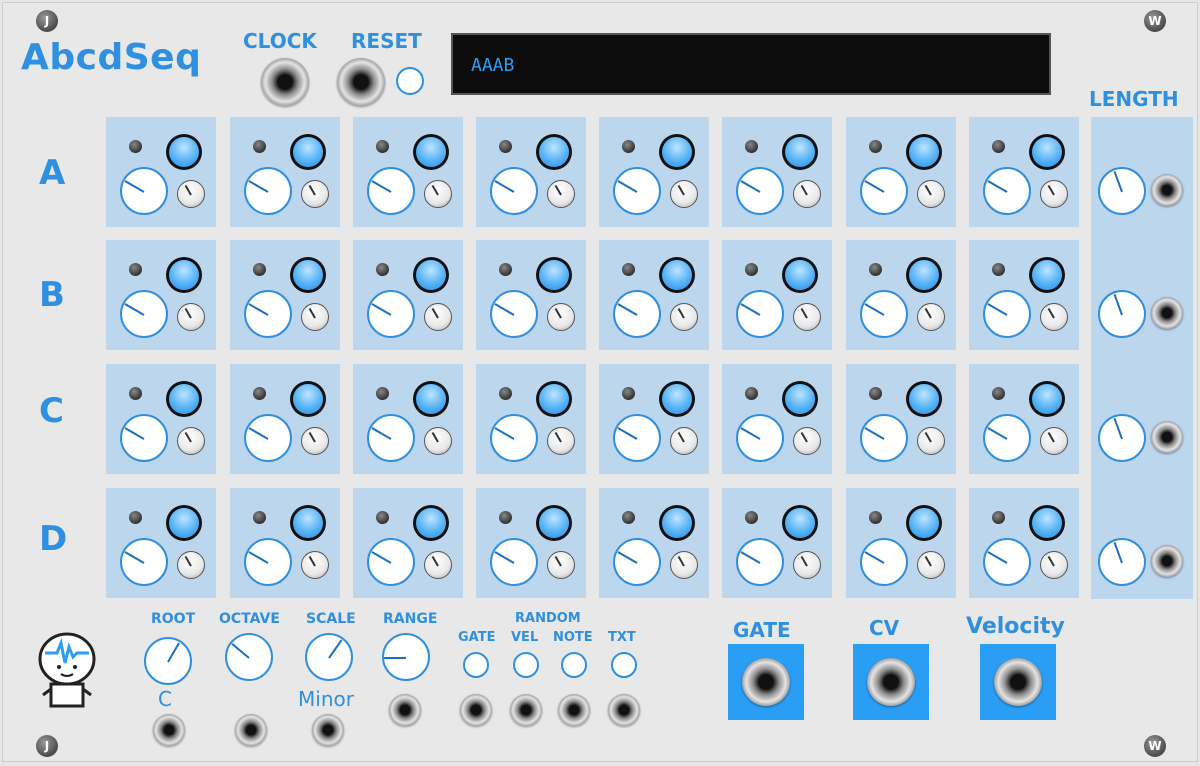 Image resolution: width=1200 pixels, height=766 pixels. I want to click on length-knob-d, so click(1122, 562).